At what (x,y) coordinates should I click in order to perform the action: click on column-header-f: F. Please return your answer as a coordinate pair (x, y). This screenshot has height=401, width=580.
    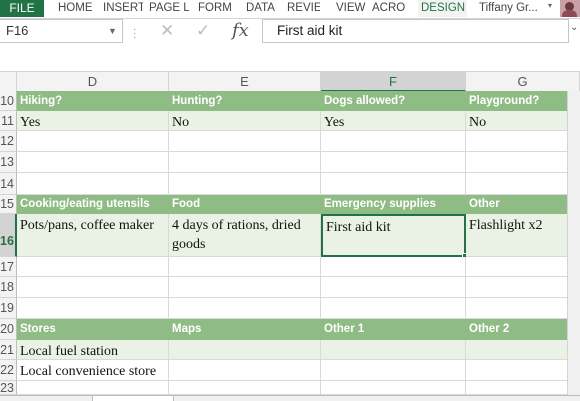
    Looking at the image, I should click on (393, 82).